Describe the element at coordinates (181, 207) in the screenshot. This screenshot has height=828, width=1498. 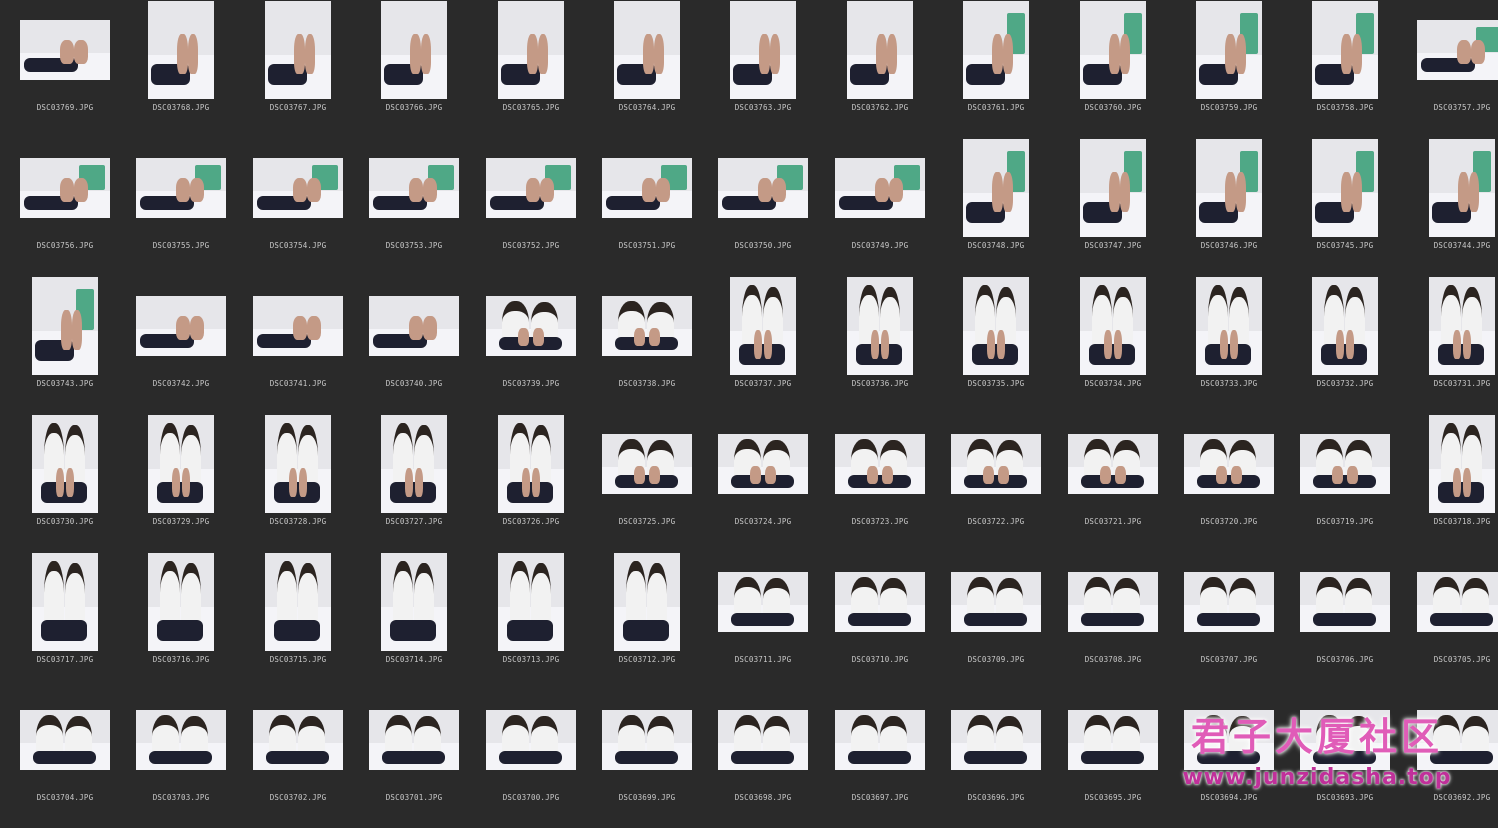
I see `thumbnail-tile: DSC03755.JPG` at that location.